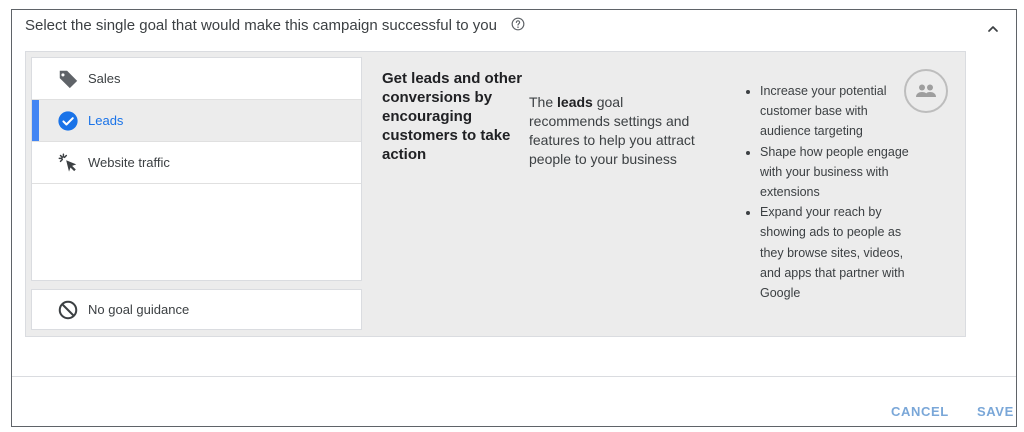  What do you see at coordinates (196, 121) in the screenshot?
I see `goal-item-leads: Leads` at bounding box center [196, 121].